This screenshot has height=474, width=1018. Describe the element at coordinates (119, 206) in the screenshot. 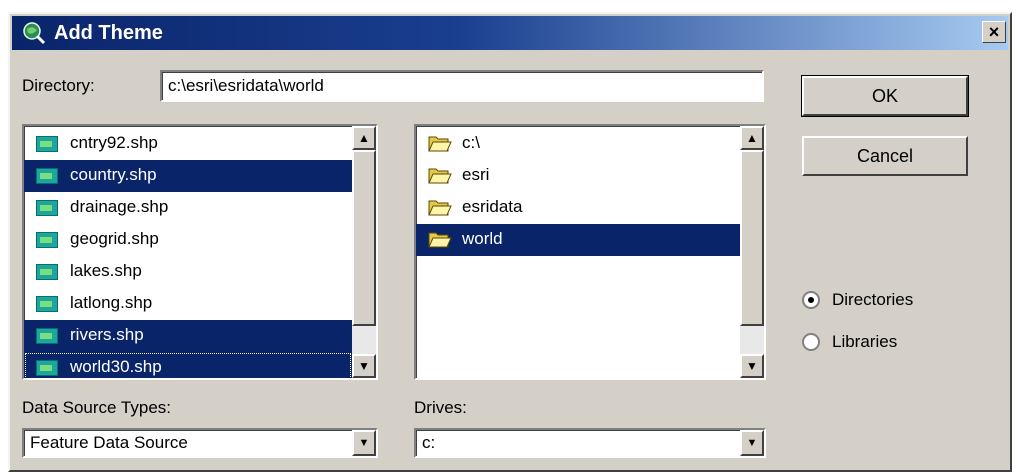

I see `file-name: drainage.shp` at that location.